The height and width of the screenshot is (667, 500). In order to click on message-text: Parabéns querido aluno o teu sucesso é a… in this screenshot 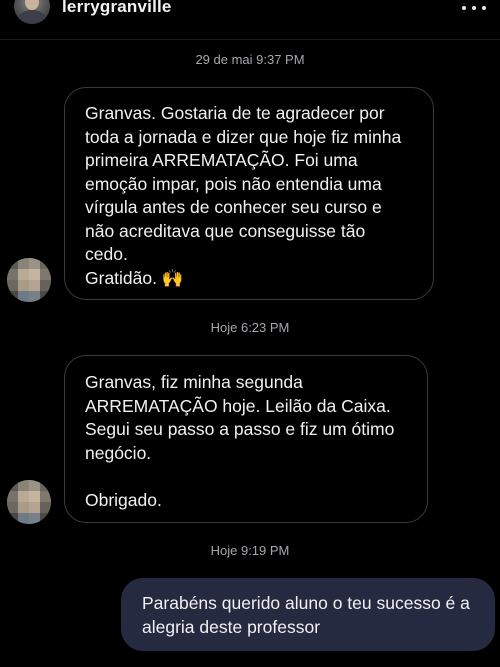, I will do `click(306, 615)`.